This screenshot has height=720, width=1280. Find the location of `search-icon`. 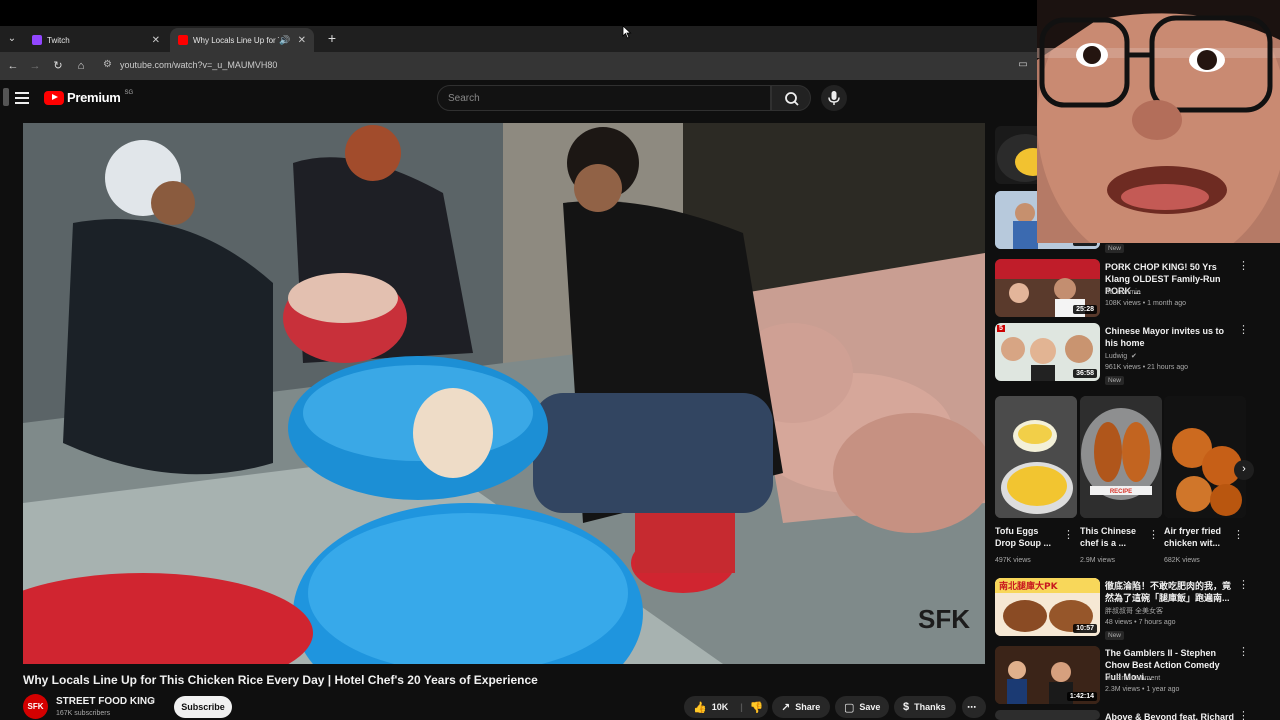

search-icon is located at coordinates (792, 99).